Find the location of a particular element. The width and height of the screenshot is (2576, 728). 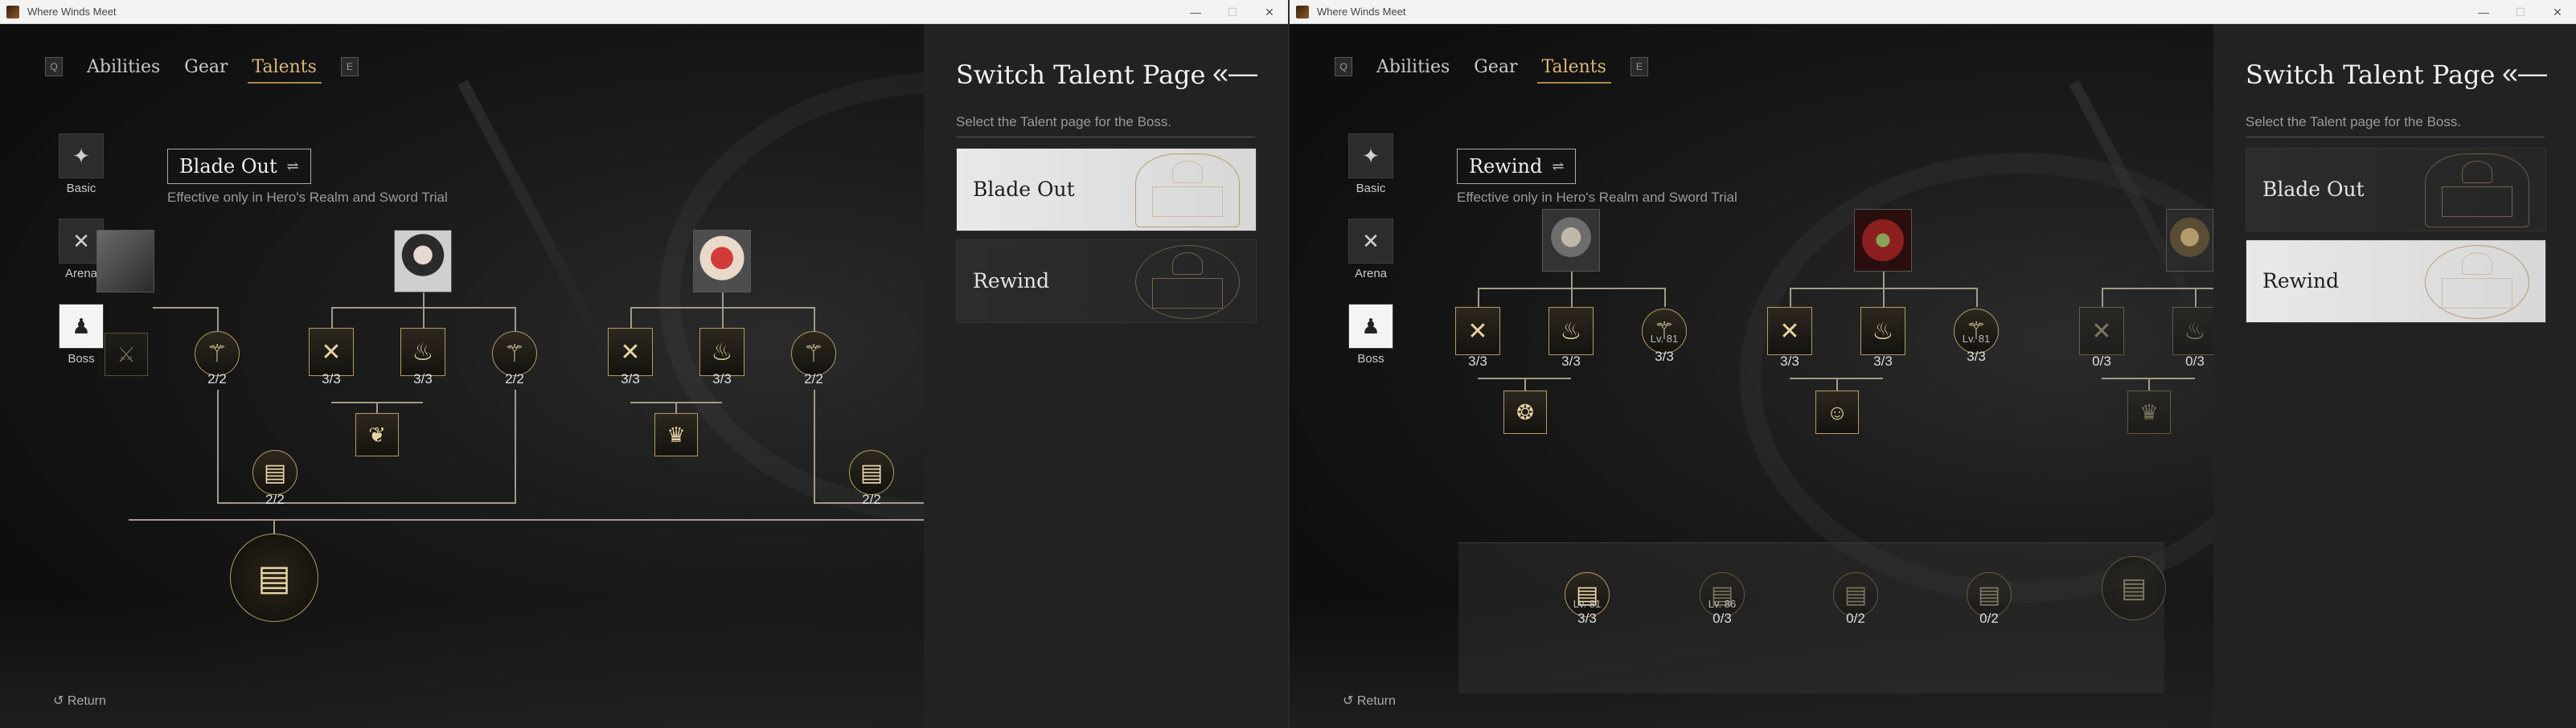

boss-figure-icon: ♟ is located at coordinates (1370, 326).